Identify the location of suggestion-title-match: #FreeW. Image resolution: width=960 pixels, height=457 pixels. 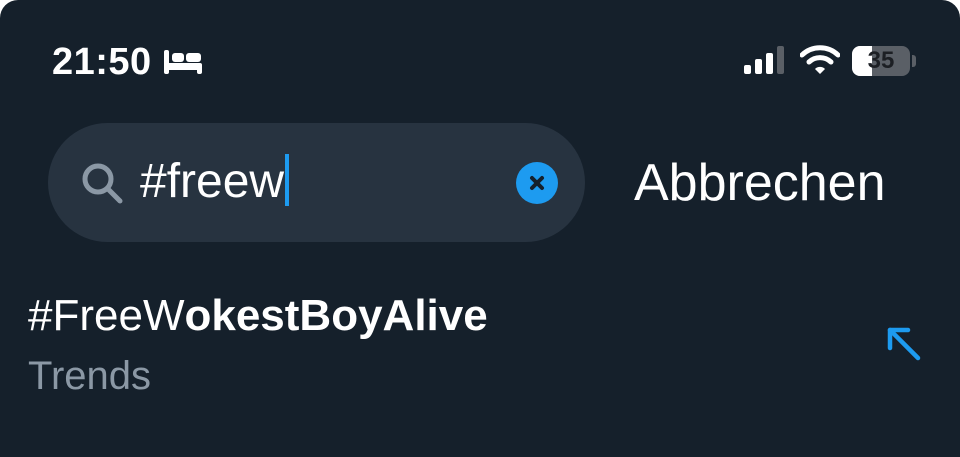
(106, 315).